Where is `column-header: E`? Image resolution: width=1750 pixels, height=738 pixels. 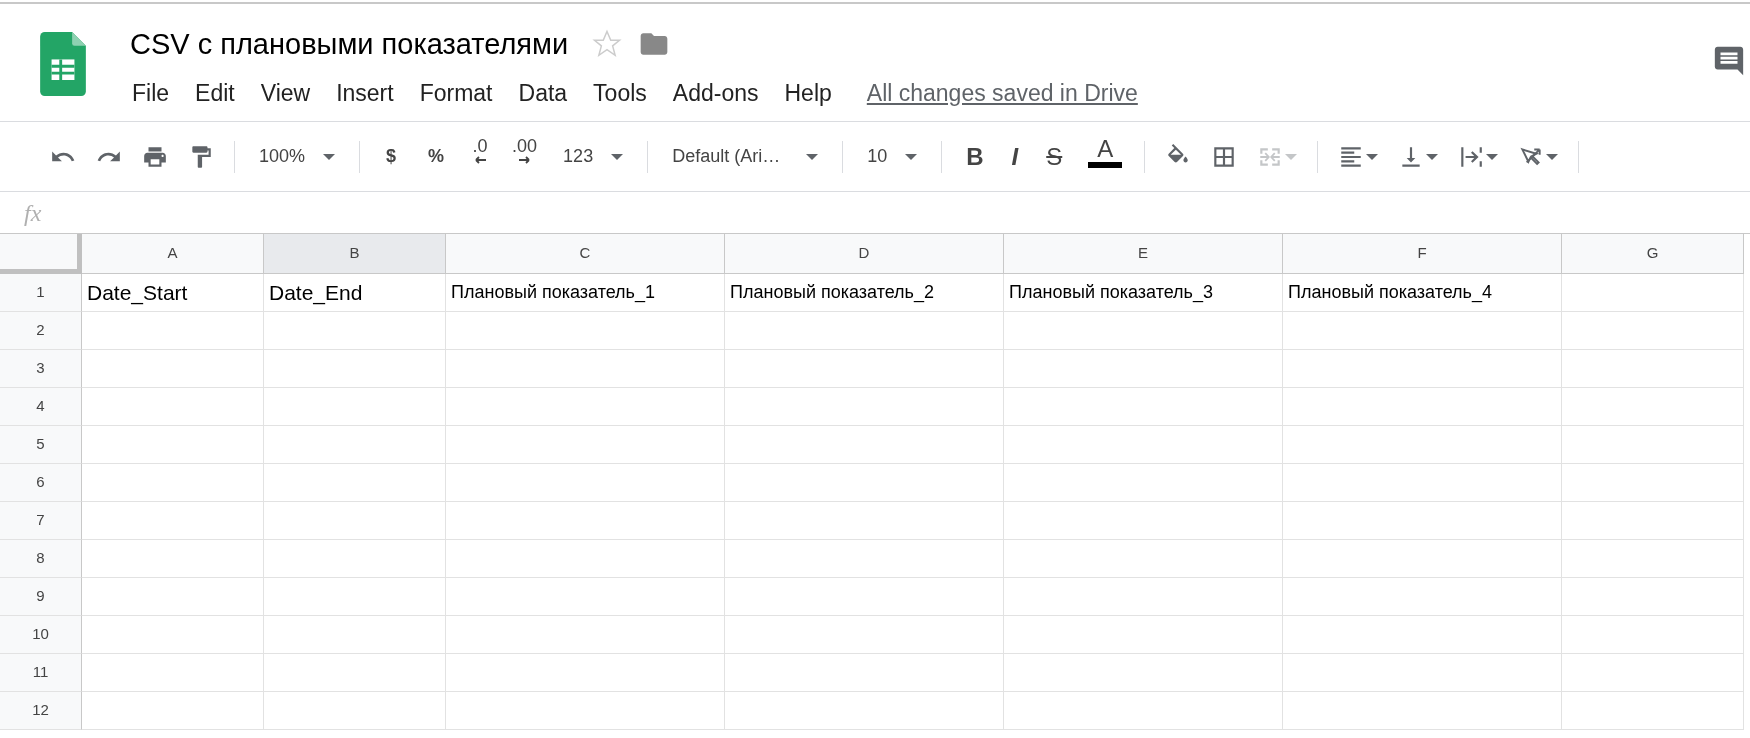 column-header: E is located at coordinates (1143, 254).